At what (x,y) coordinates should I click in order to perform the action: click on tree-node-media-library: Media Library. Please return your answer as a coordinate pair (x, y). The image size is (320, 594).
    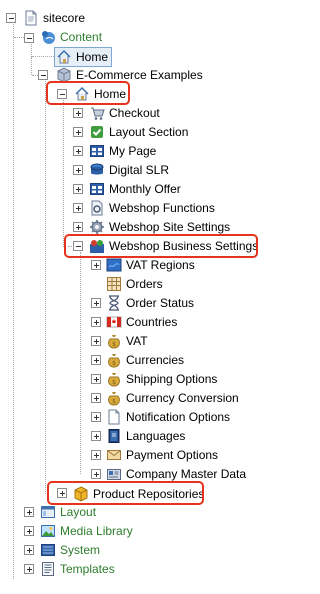
    Looking at the image, I should click on (86, 531).